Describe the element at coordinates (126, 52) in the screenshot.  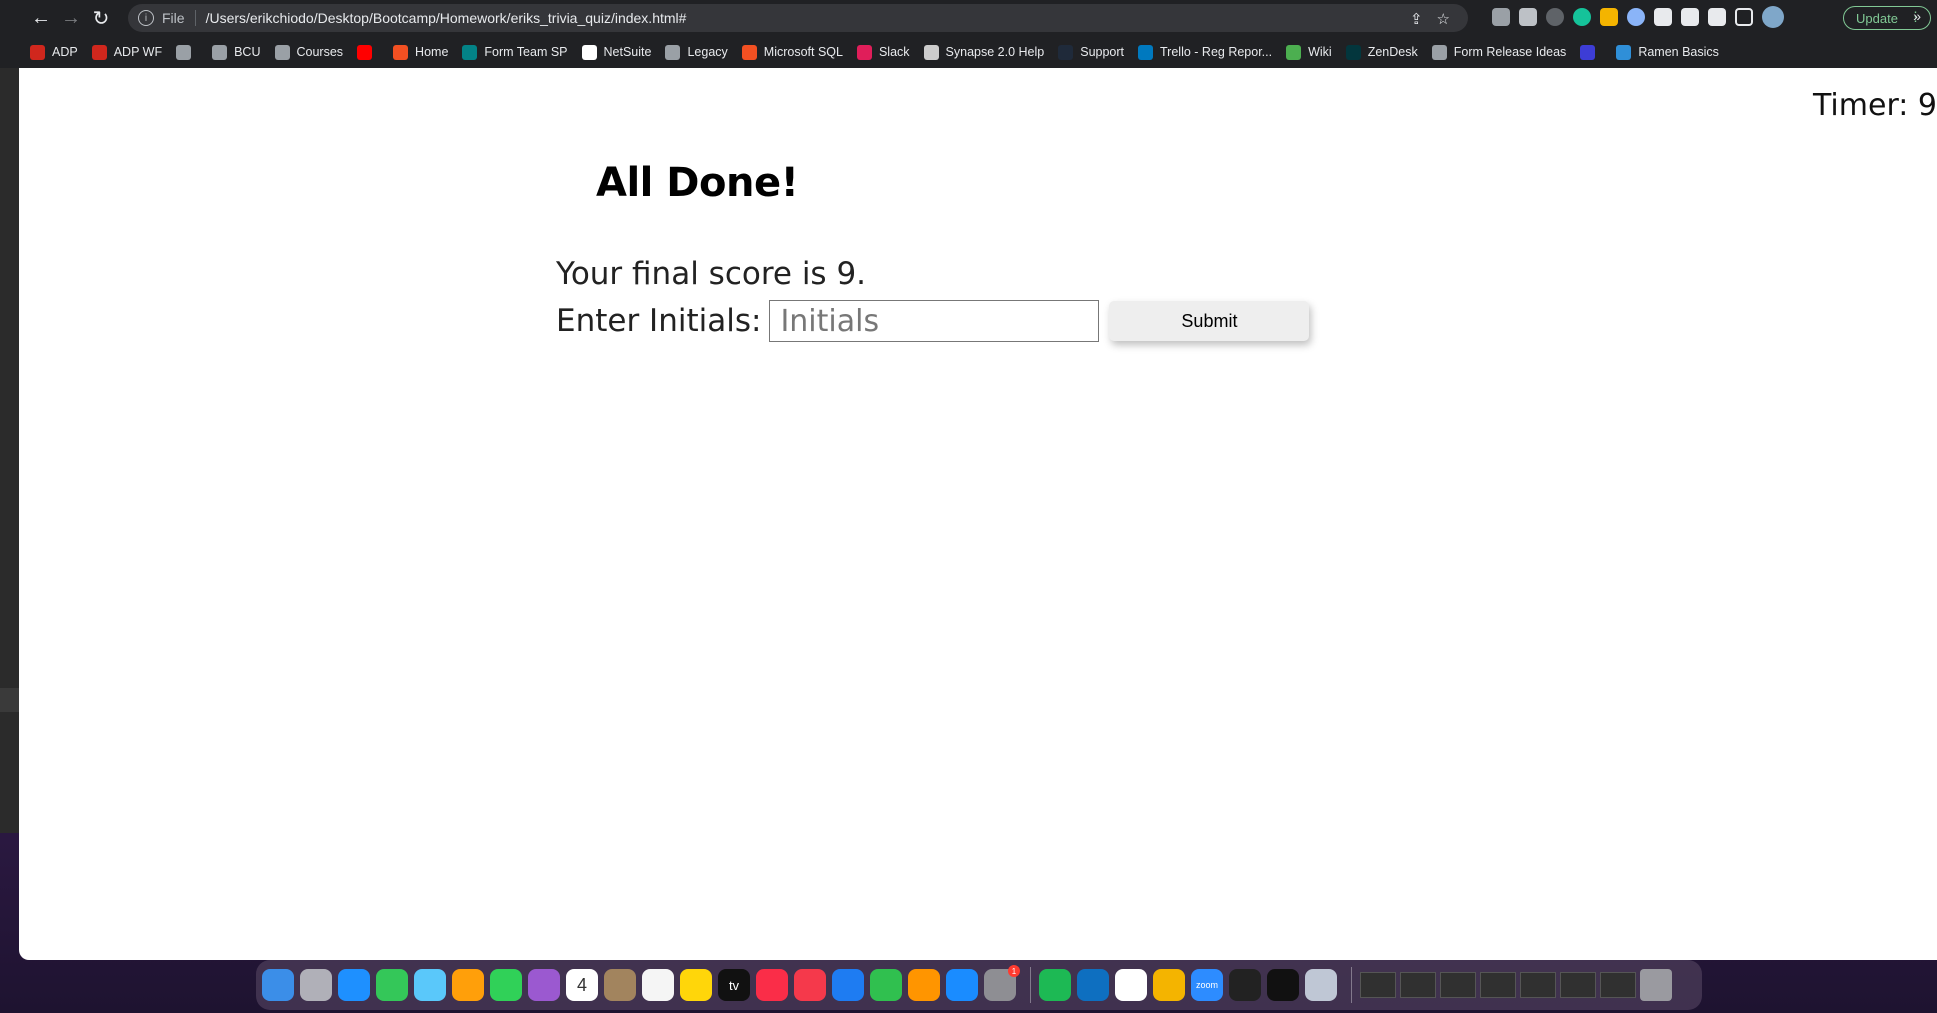
I see `bookmark-item: ADP WF` at that location.